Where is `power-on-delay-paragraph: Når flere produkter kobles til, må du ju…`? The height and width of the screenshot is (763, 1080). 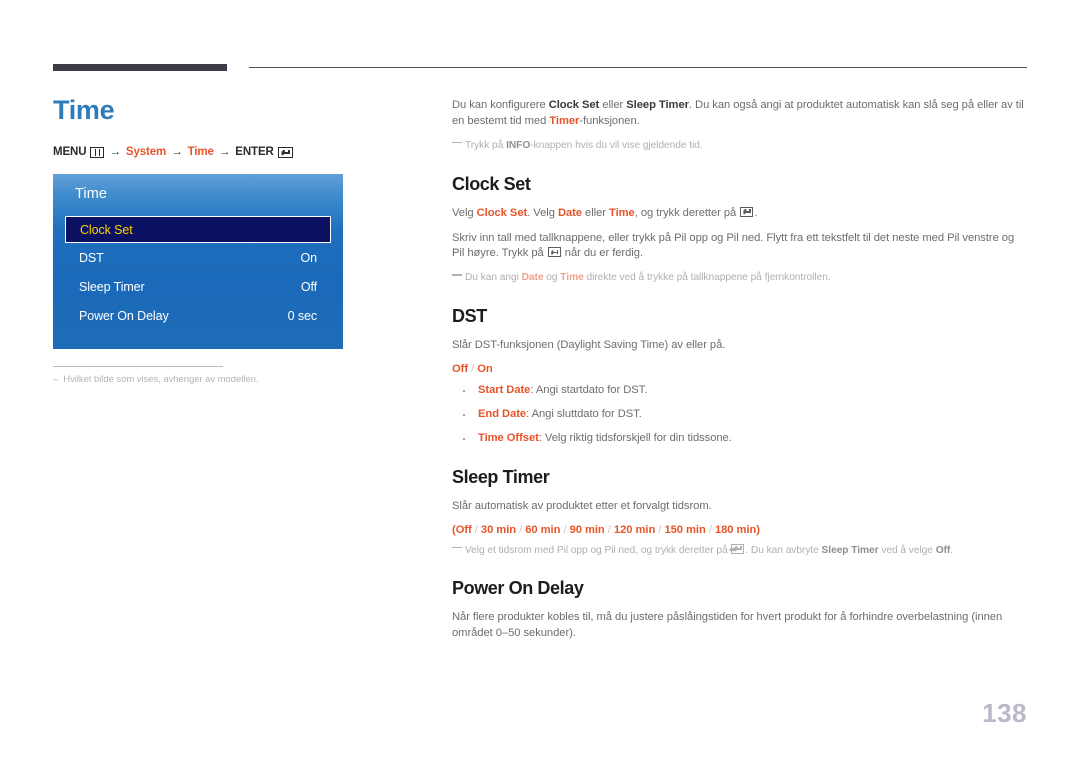 power-on-delay-paragraph: Når flere produkter kobles til, må du ju… is located at coordinates (727, 625).